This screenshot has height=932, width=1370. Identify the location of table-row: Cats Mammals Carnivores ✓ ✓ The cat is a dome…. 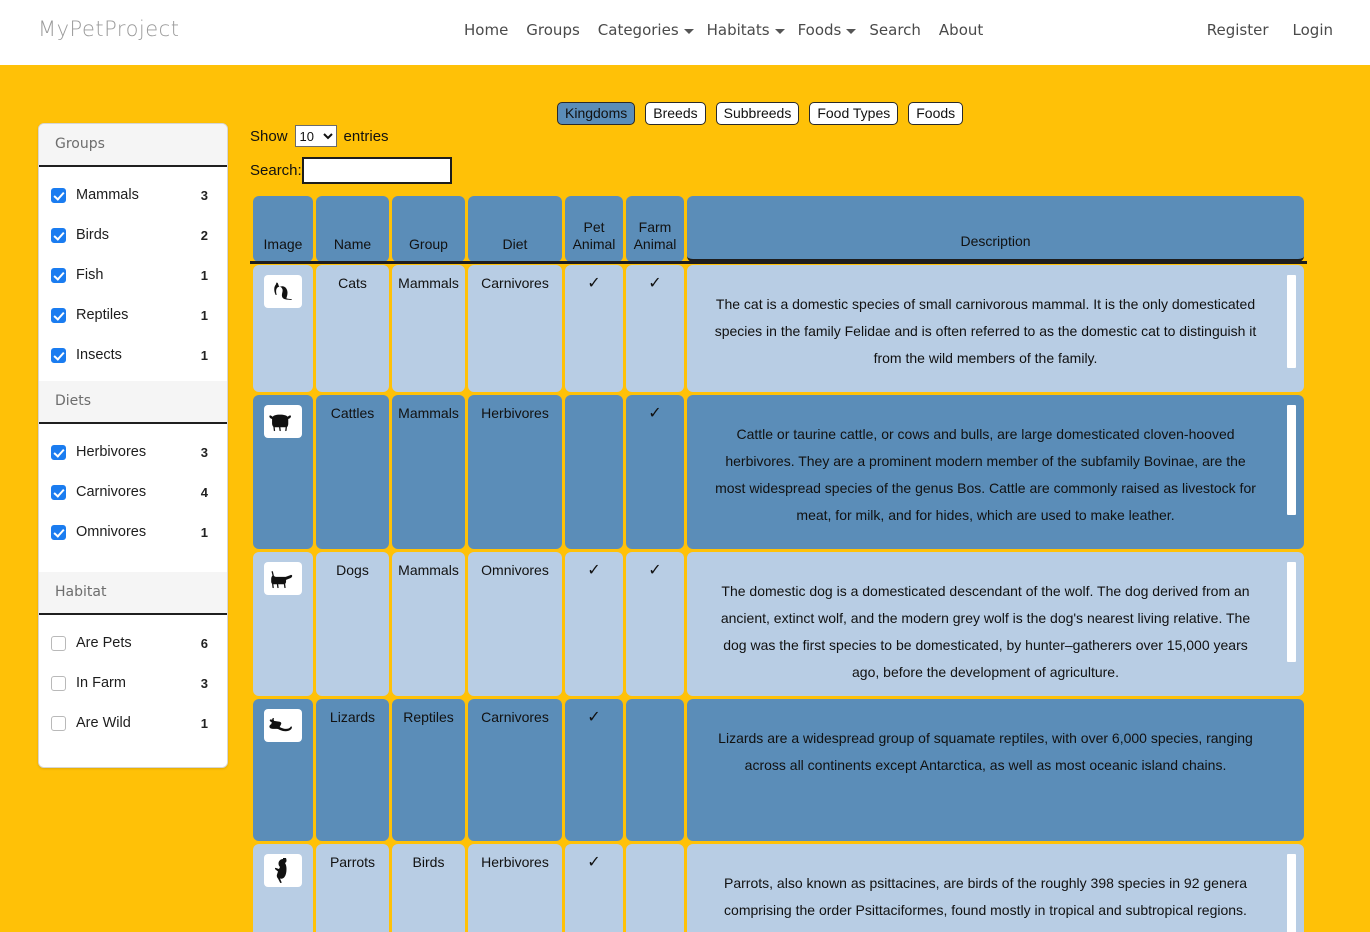
(778, 328).